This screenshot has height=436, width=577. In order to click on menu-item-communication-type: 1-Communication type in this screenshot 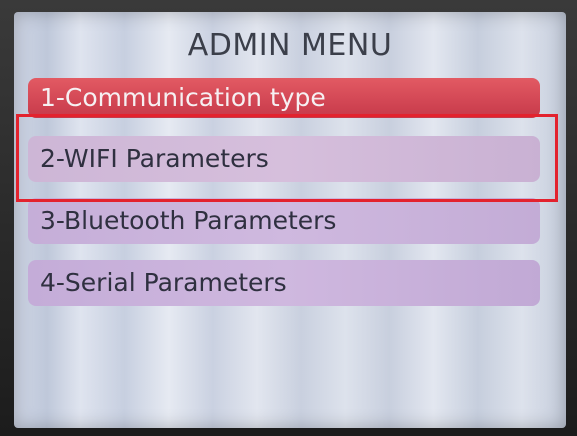, I will do `click(284, 98)`.